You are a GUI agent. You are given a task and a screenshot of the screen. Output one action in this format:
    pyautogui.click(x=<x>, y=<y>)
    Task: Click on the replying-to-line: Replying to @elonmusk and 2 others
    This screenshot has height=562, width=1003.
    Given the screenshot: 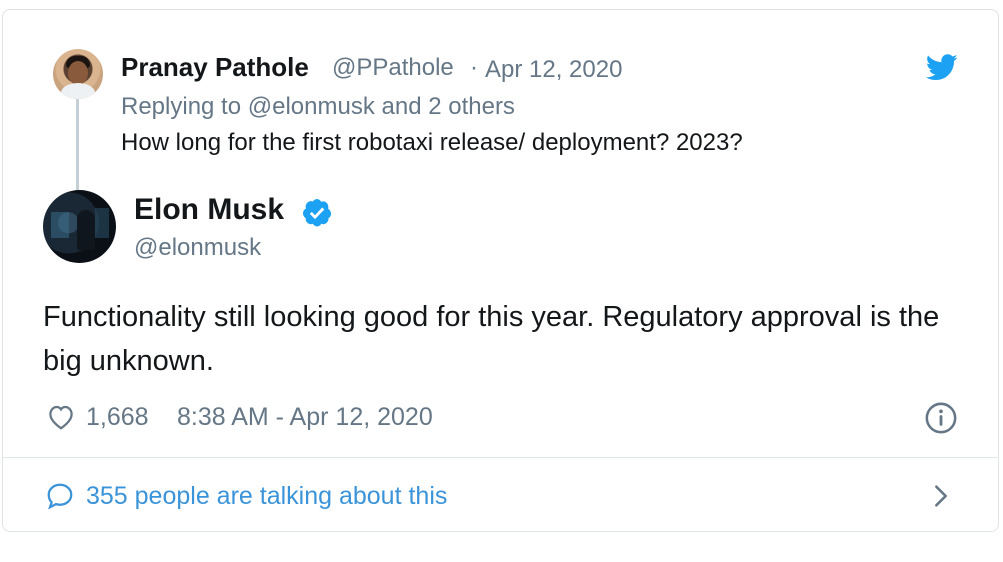 What is the action you would take?
    pyautogui.click(x=318, y=107)
    